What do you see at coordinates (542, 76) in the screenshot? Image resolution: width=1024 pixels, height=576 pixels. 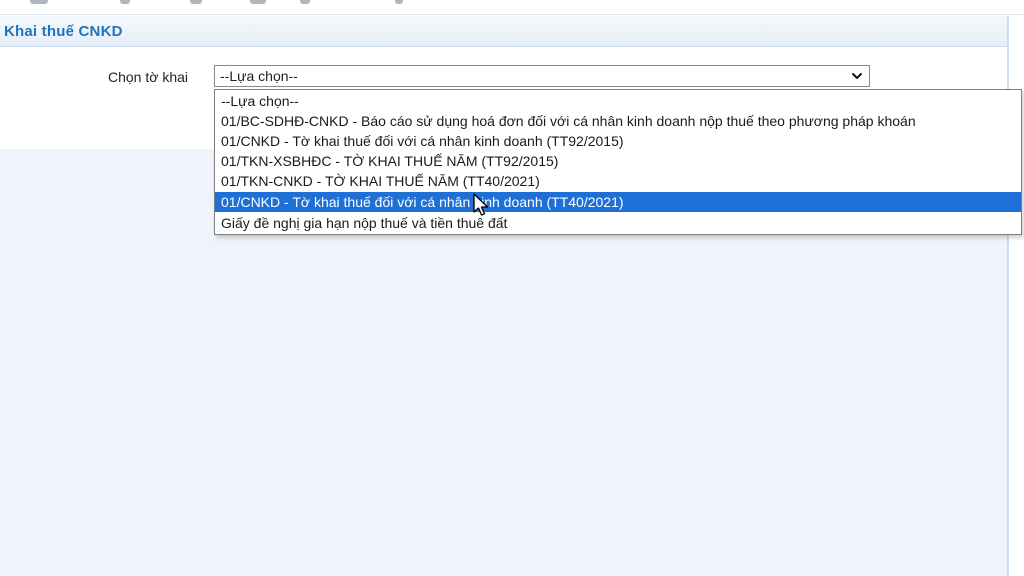 I see `declaration-select: --Lựa chọn--` at bounding box center [542, 76].